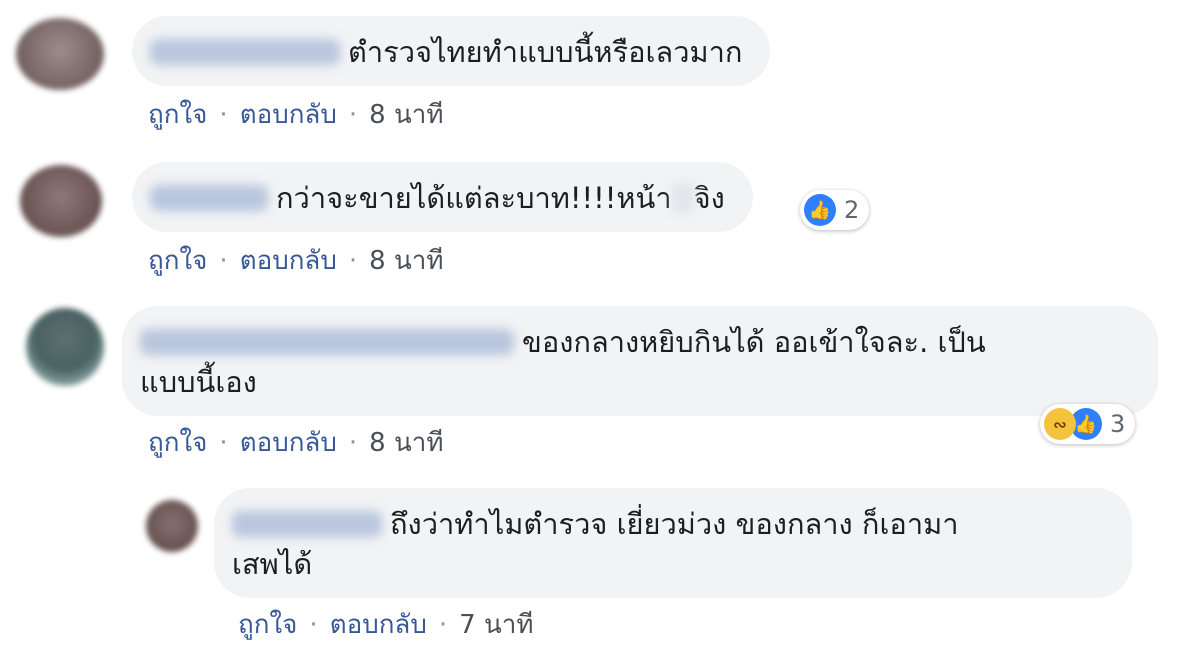  What do you see at coordinates (496, 625) in the screenshot?
I see `timestamp: 7 นาที` at bounding box center [496, 625].